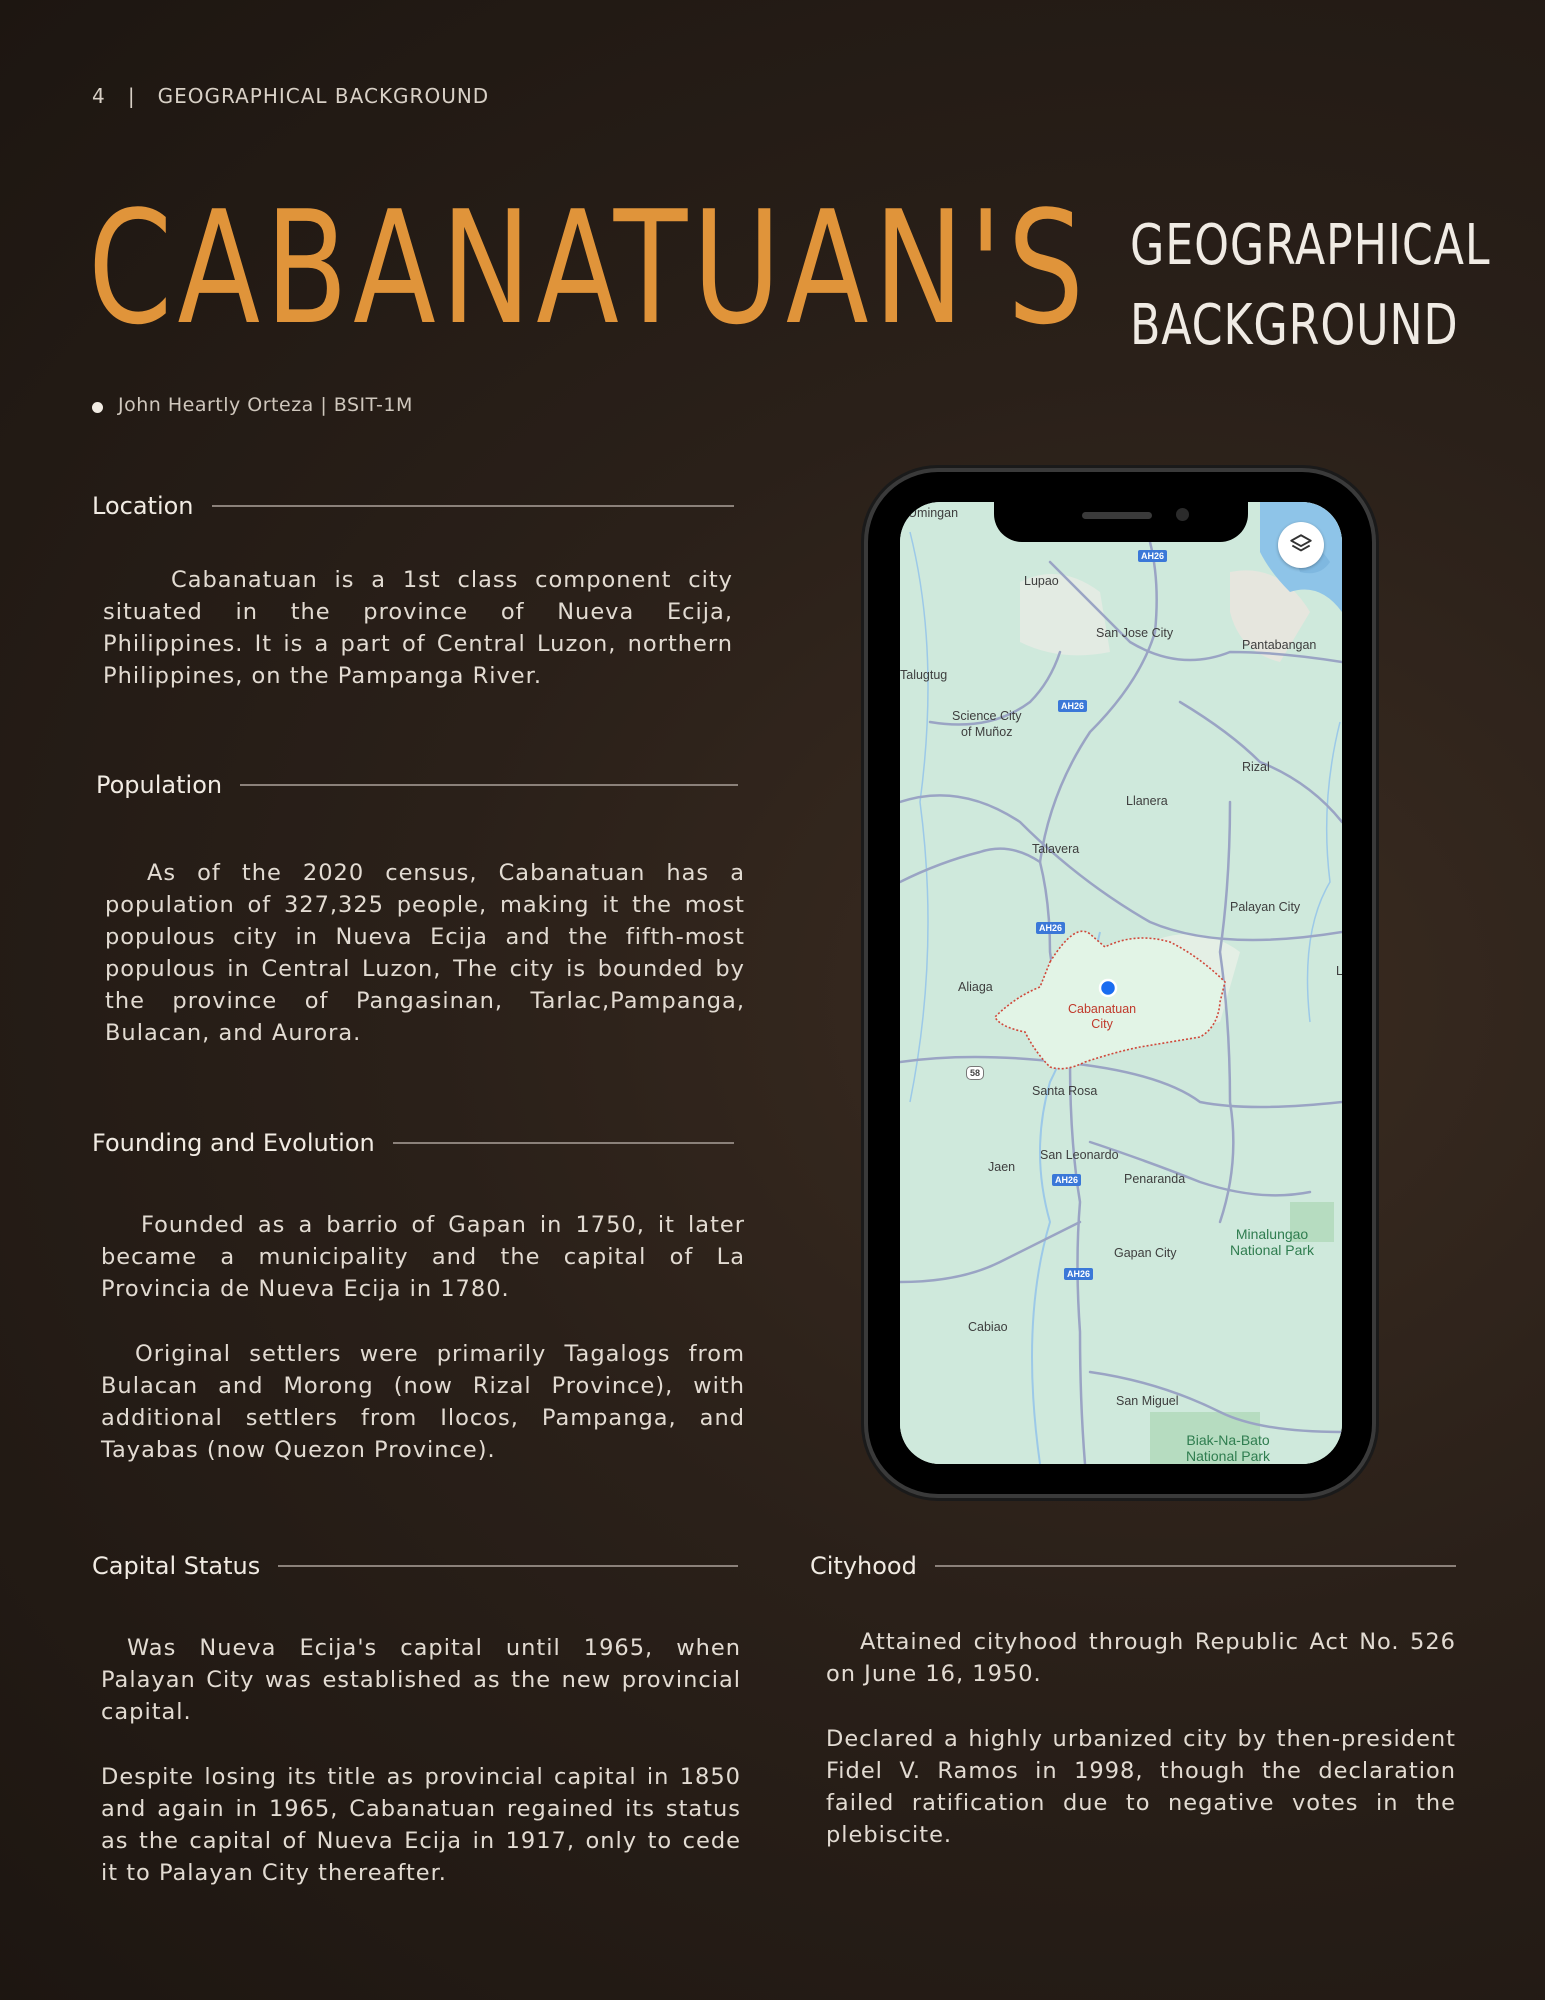  Describe the element at coordinates (933, 513) in the screenshot. I see `map-label: Umingan` at that location.